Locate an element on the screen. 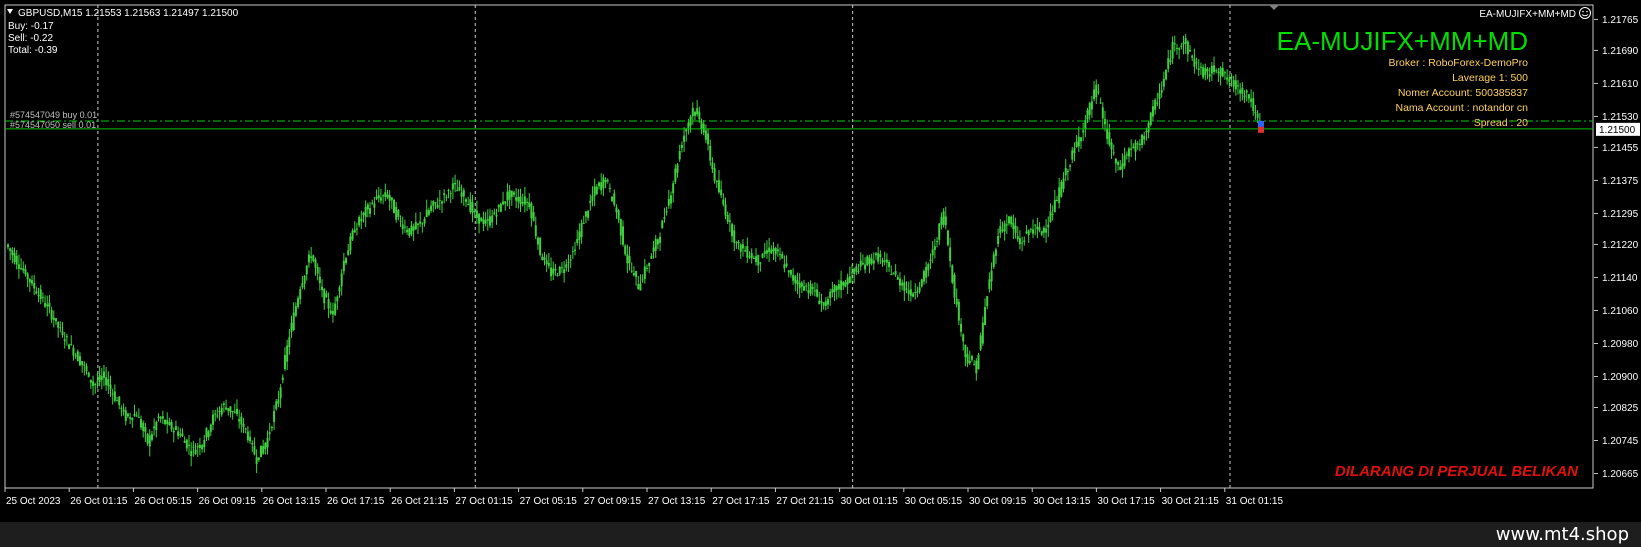 The height and width of the screenshot is (547, 1641). account-number: Nomer Account: 500385837 is located at coordinates (1463, 93).